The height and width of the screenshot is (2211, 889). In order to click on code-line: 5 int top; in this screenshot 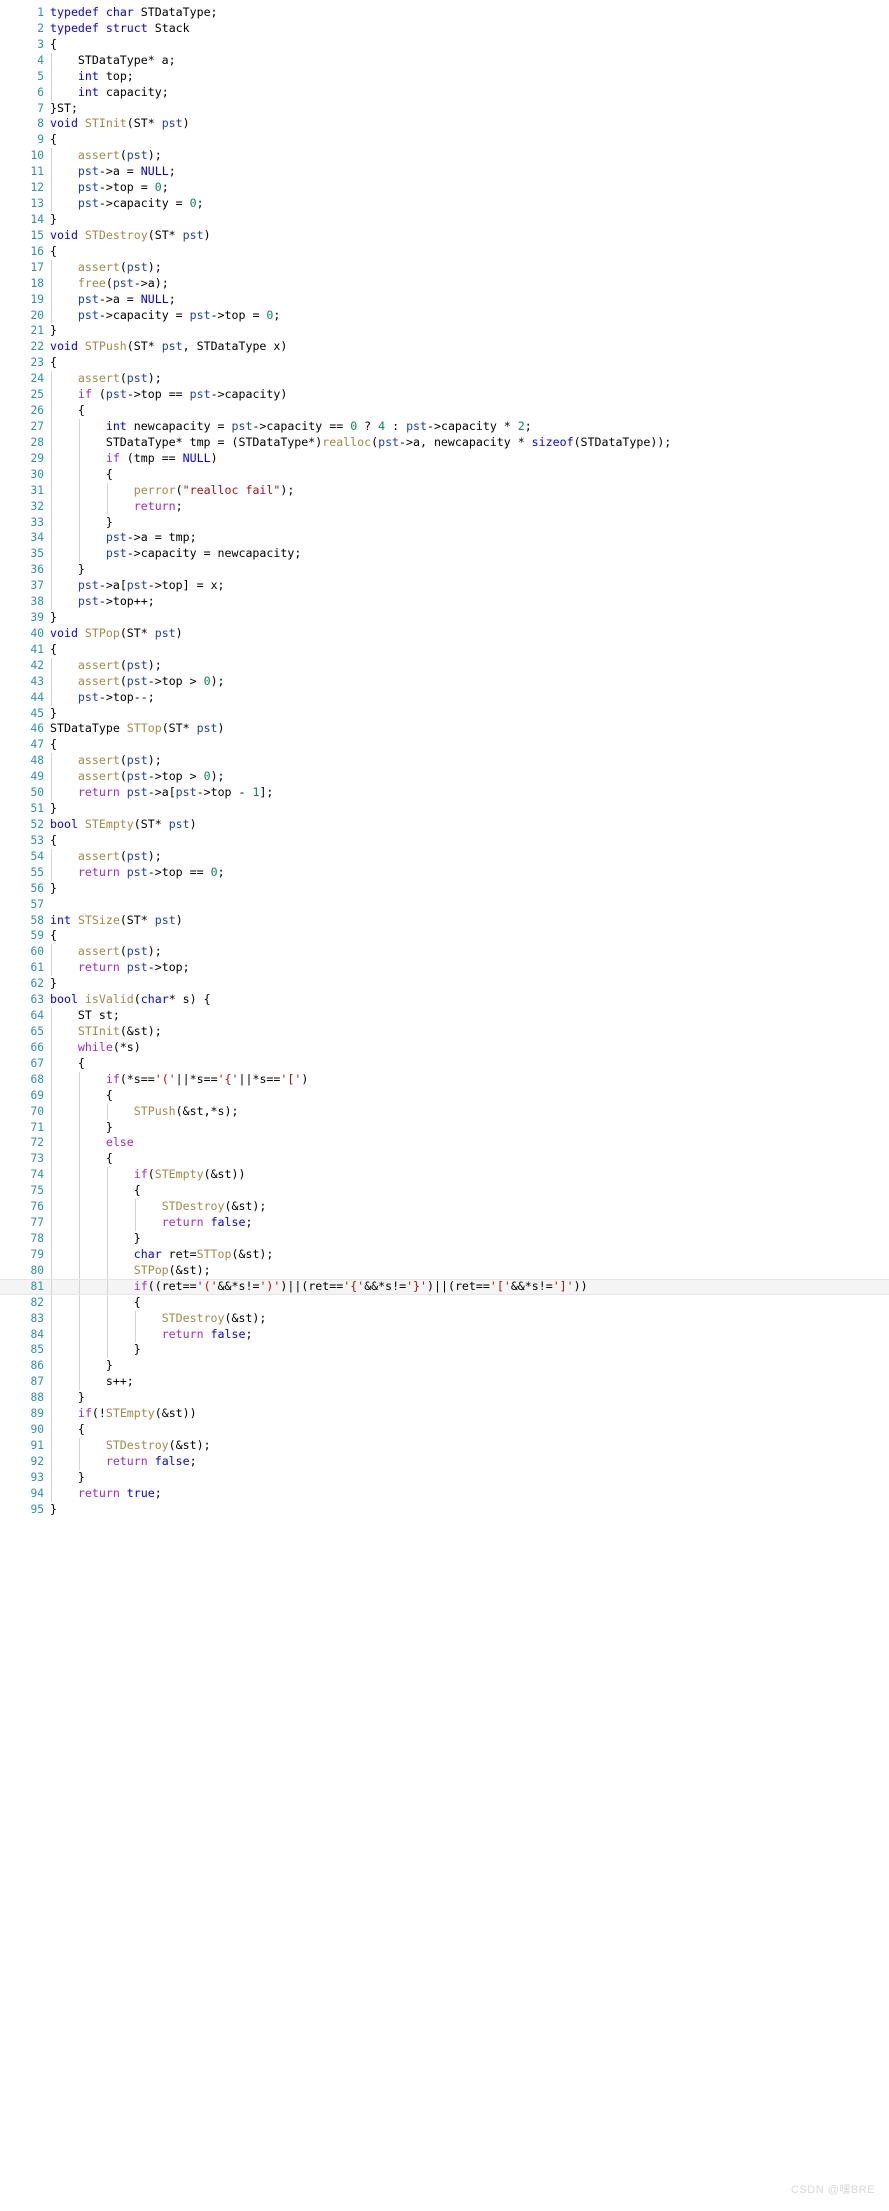, I will do `click(444, 76)`.